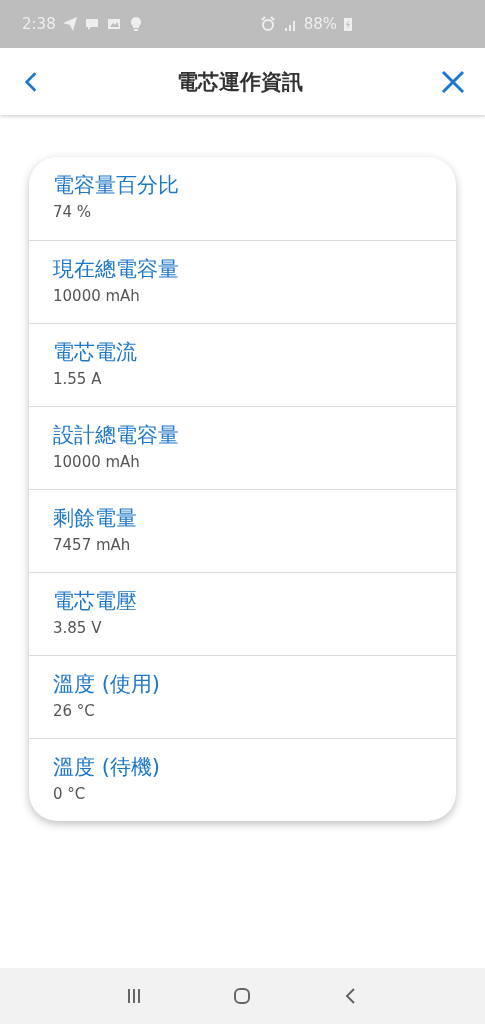  I want to click on info-value: 74 %, so click(73, 212).